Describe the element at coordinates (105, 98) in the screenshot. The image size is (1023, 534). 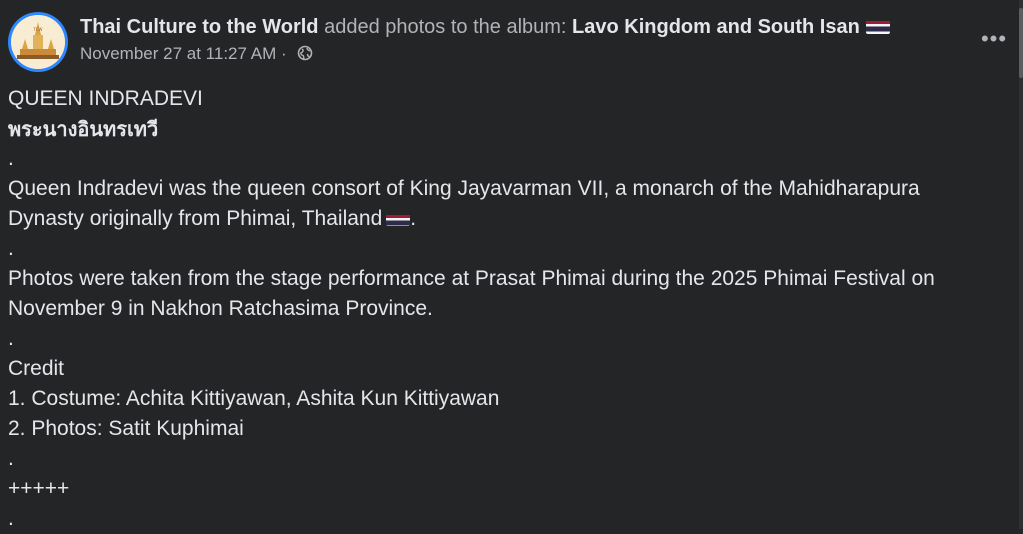
I see `post-line: QUEEN INDRADEVI` at that location.